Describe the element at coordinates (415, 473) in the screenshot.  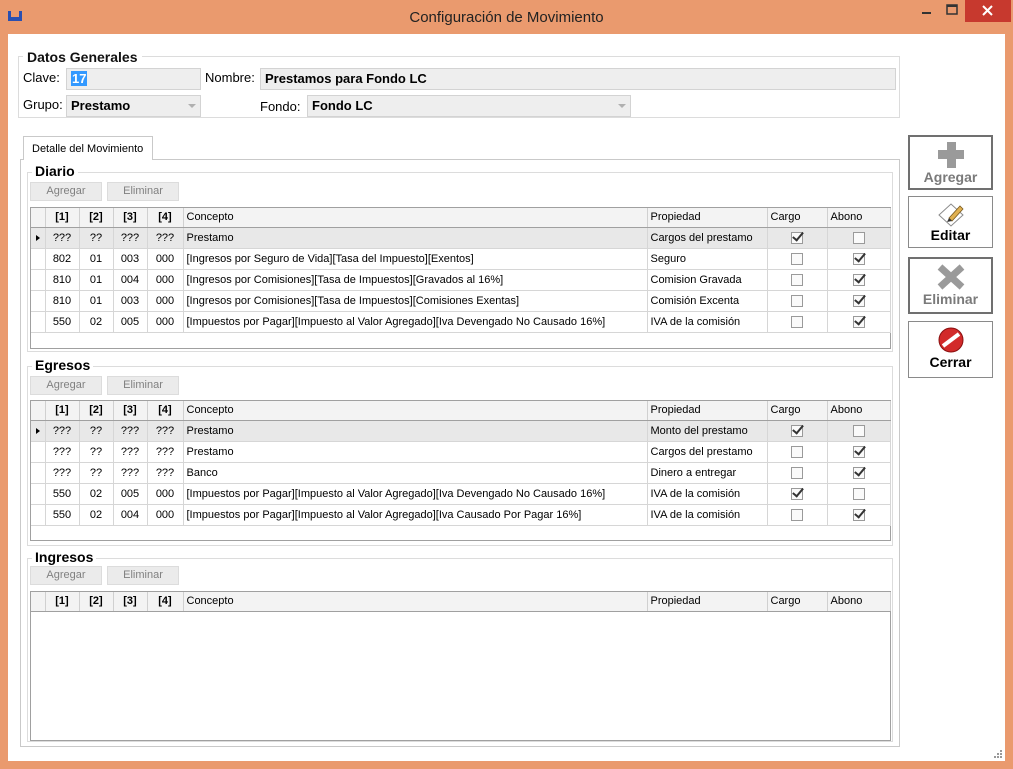
I see `concepto-cell: Banco` at that location.